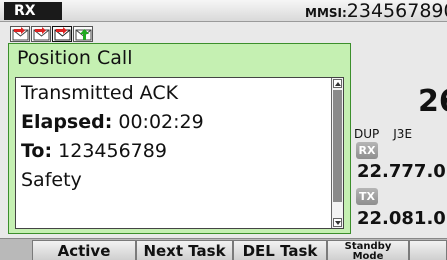 This screenshot has width=447, height=260. Describe the element at coordinates (184, 250) in the screenshot. I see `next-task-button: Next Task` at that location.